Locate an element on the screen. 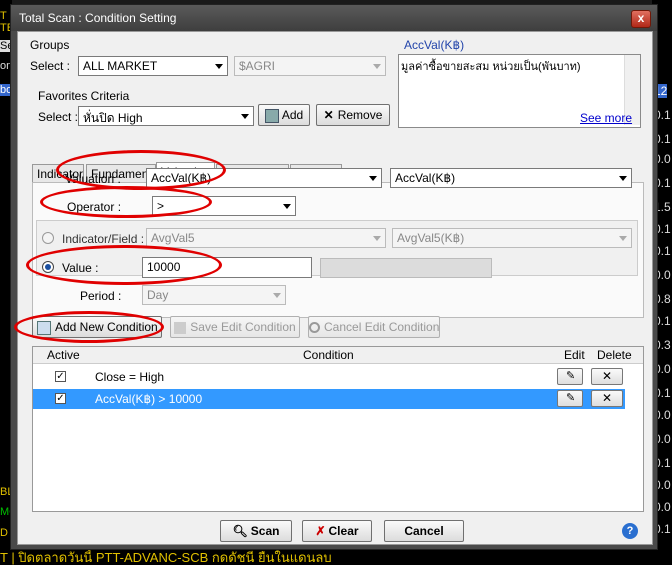 This screenshot has height=565, width=672. cancel-edit-condition-button: Cancel Edit Condition is located at coordinates (374, 327).